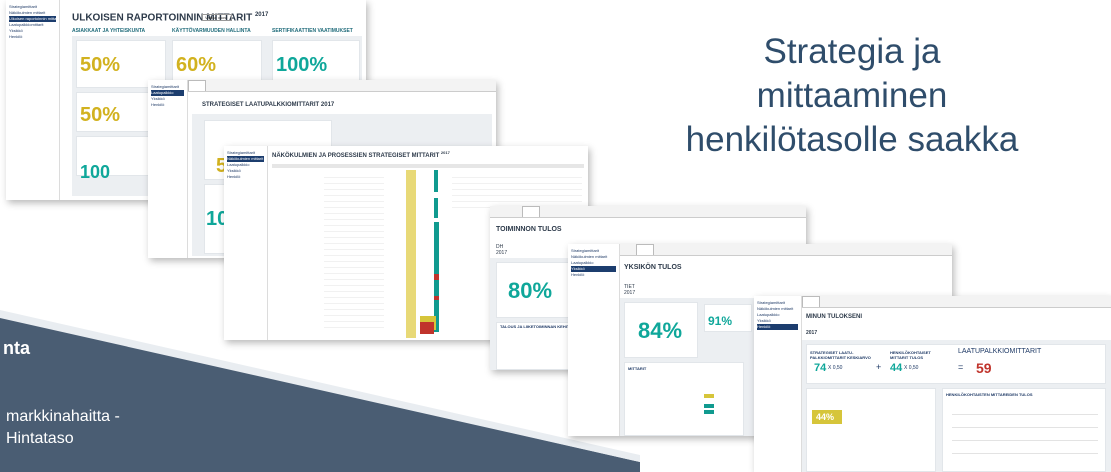 This screenshot has height=472, width=1111. Describe the element at coordinates (302, 65) in the screenshot. I see `kpi-value: 100%` at that location.